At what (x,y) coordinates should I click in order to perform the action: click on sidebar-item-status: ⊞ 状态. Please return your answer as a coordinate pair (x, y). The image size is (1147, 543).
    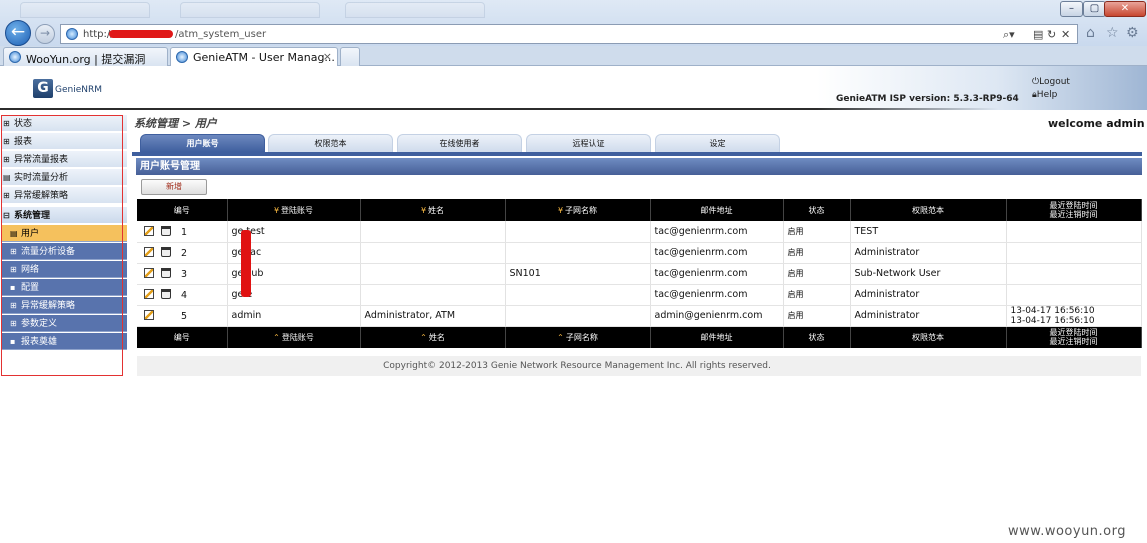
    Looking at the image, I should click on (64, 123).